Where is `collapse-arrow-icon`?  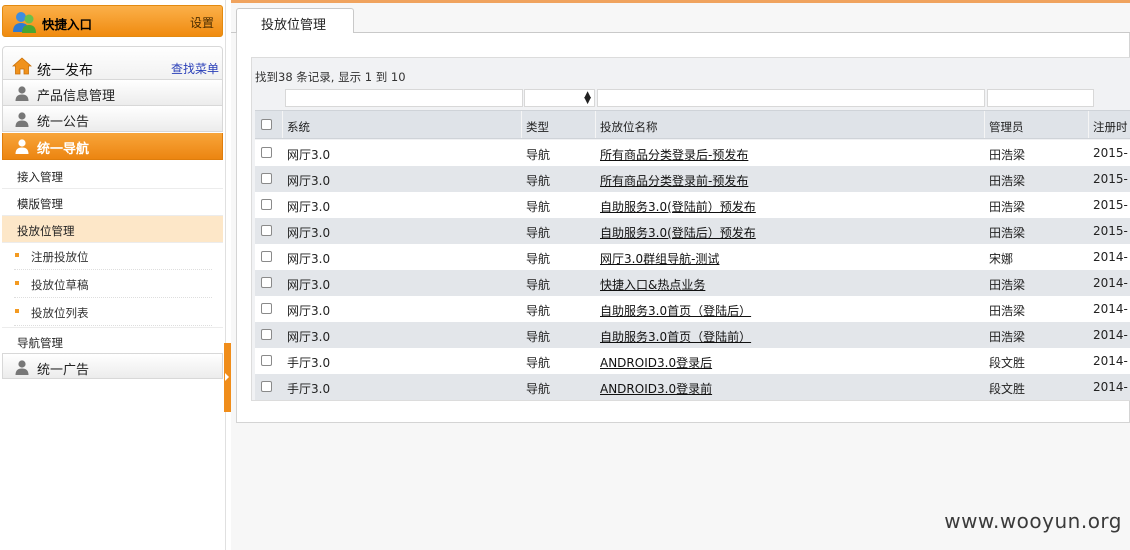
collapse-arrow-icon is located at coordinates (227, 377).